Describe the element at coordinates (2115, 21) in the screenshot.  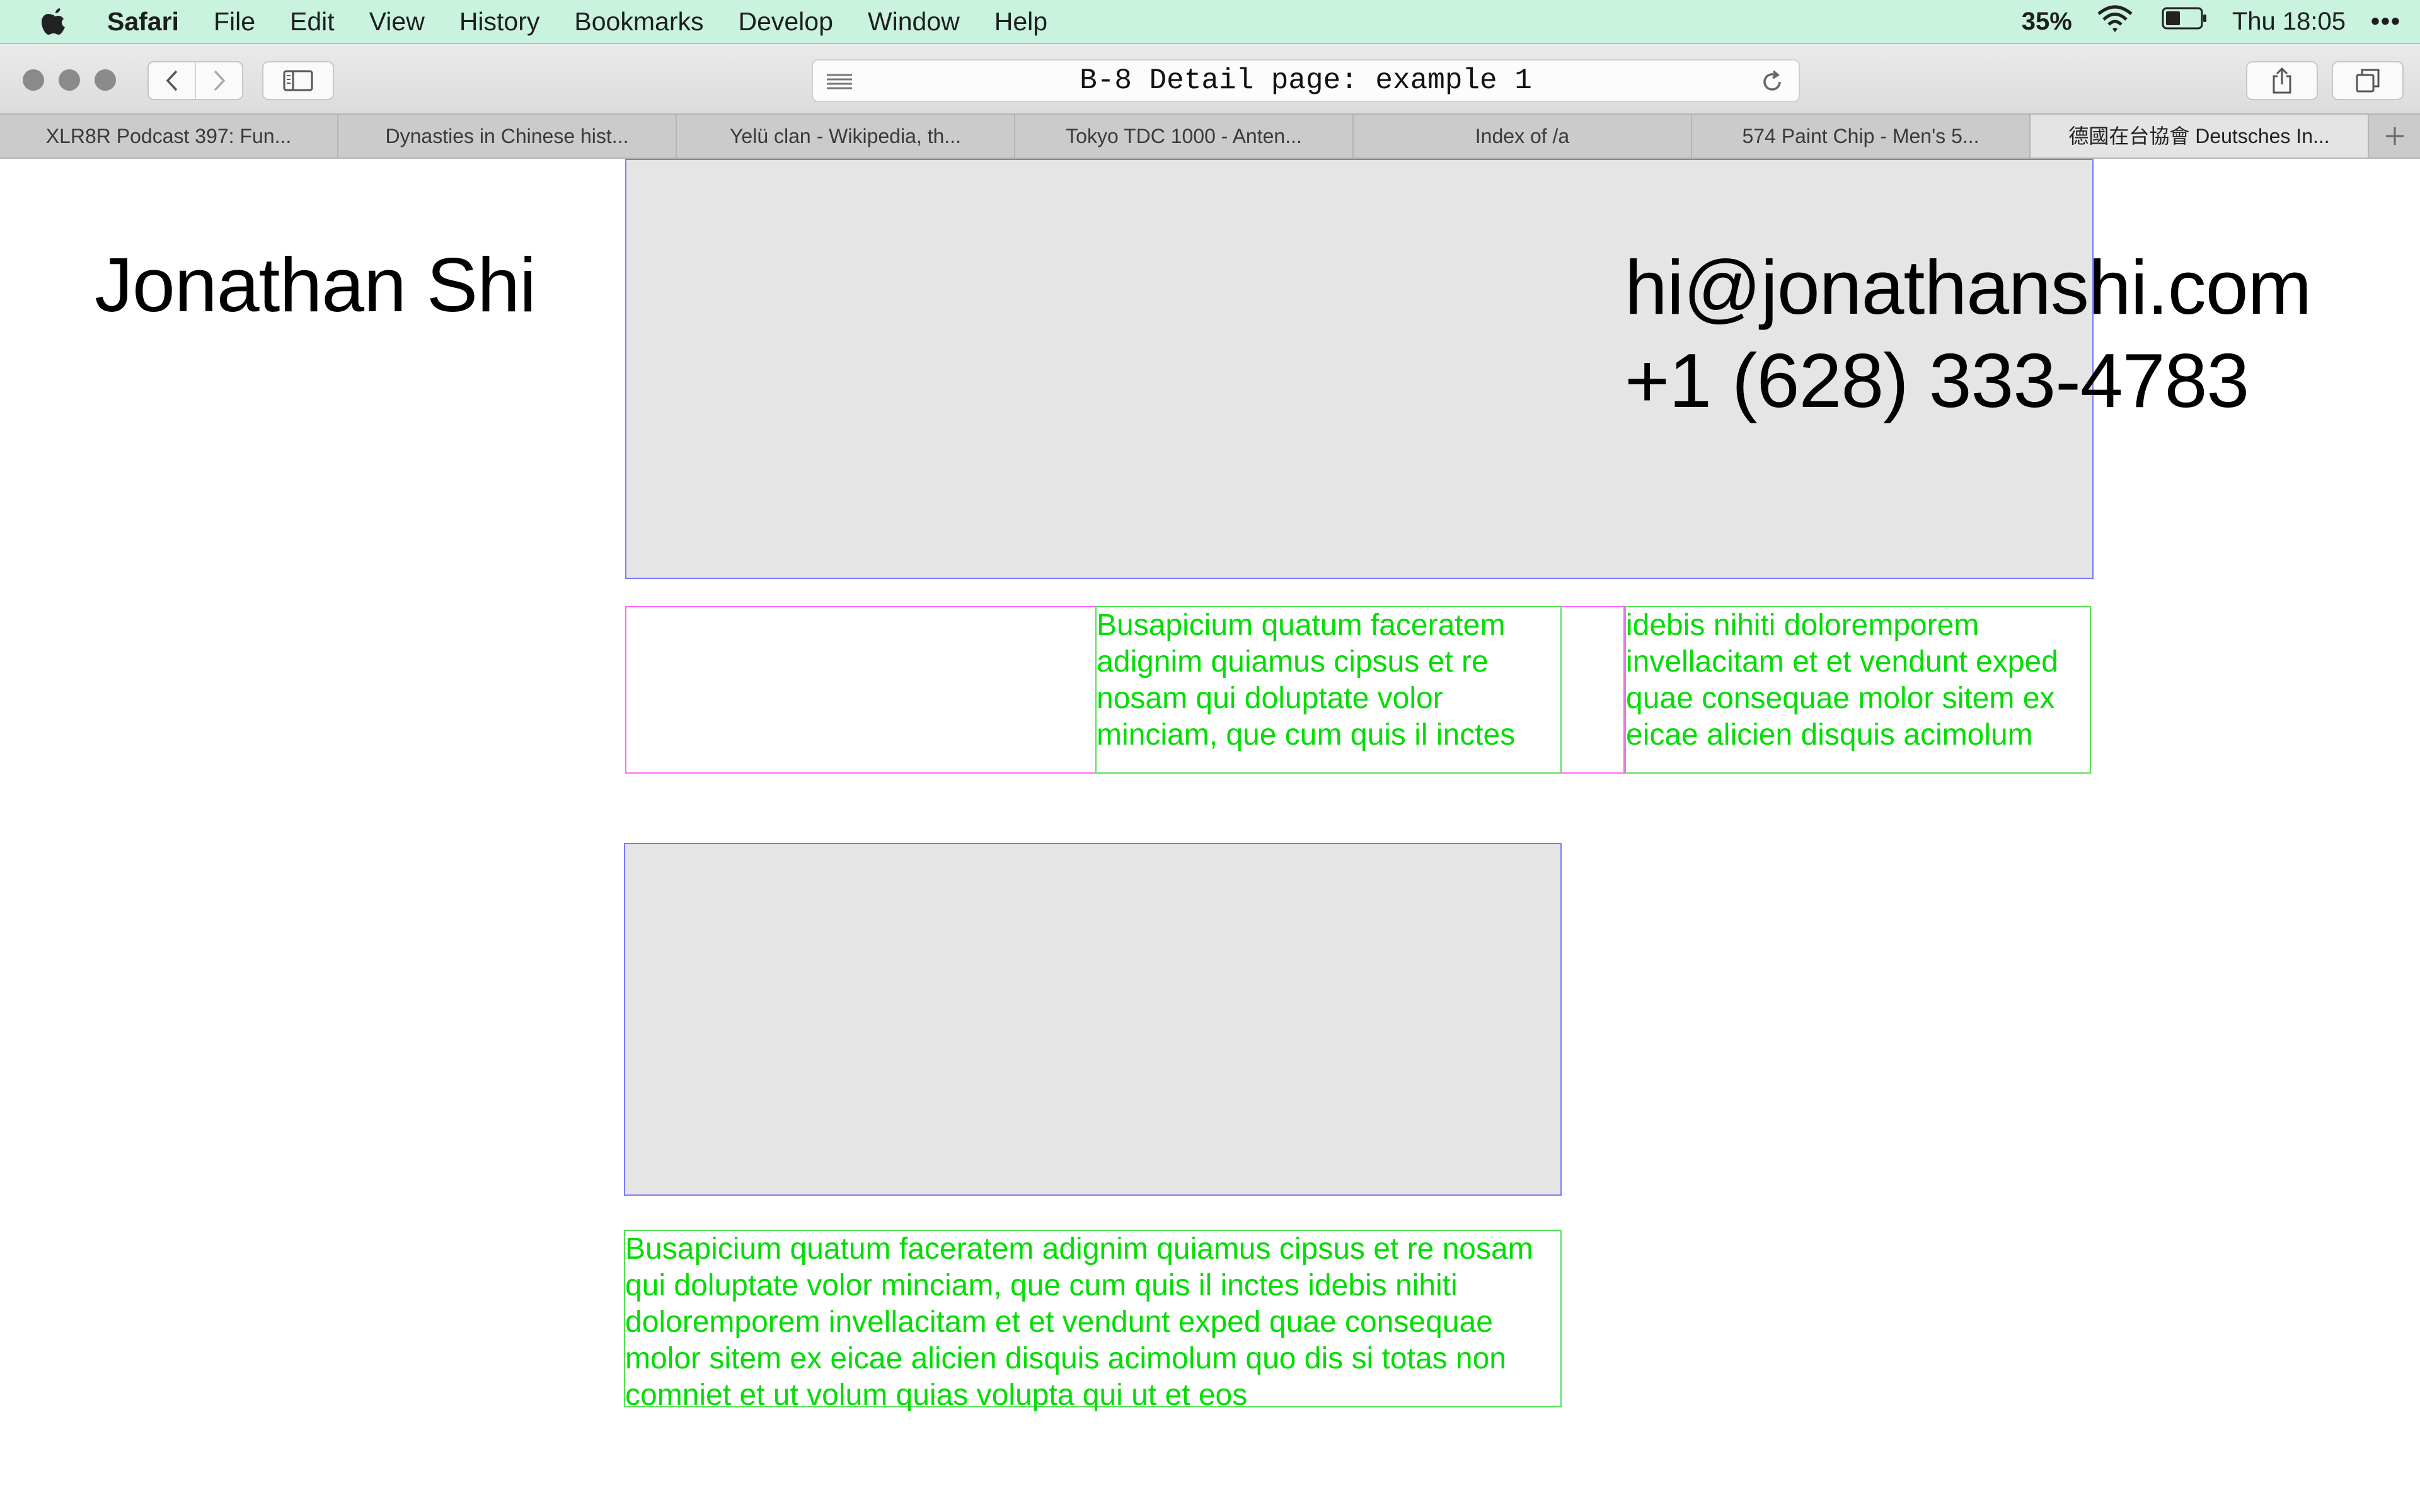
I see `wifi-icon` at that location.